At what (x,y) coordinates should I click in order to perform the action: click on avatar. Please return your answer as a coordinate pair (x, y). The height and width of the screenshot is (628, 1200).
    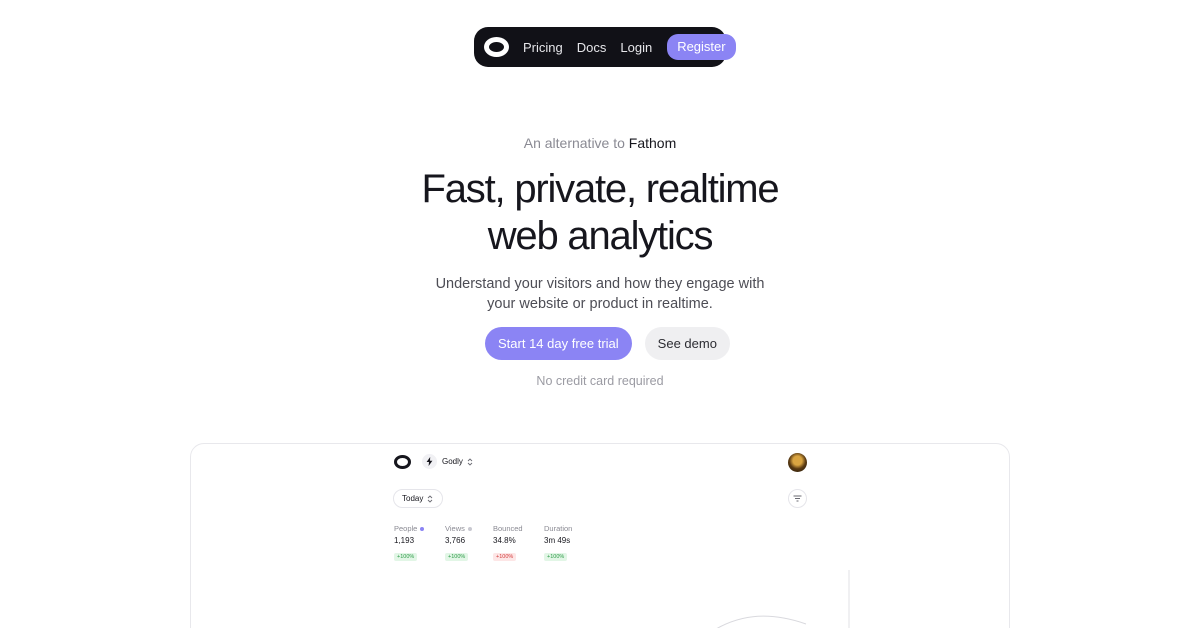
    Looking at the image, I should click on (797, 462).